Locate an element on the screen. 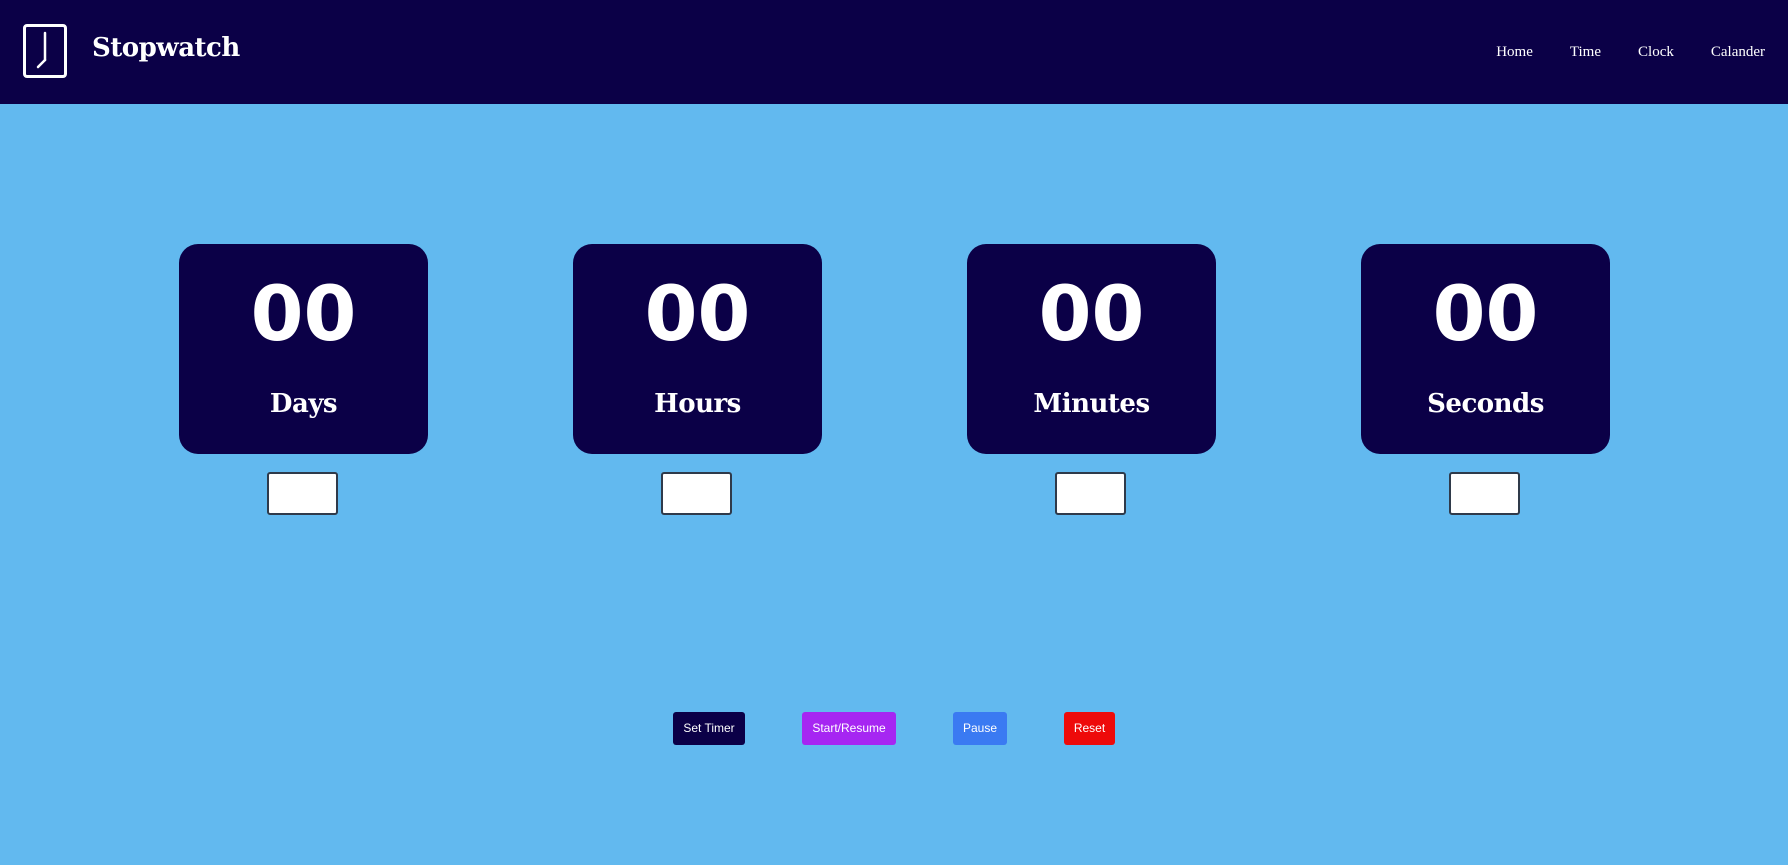 The image size is (1788, 865). nav-link-time: Time is located at coordinates (1585, 52).